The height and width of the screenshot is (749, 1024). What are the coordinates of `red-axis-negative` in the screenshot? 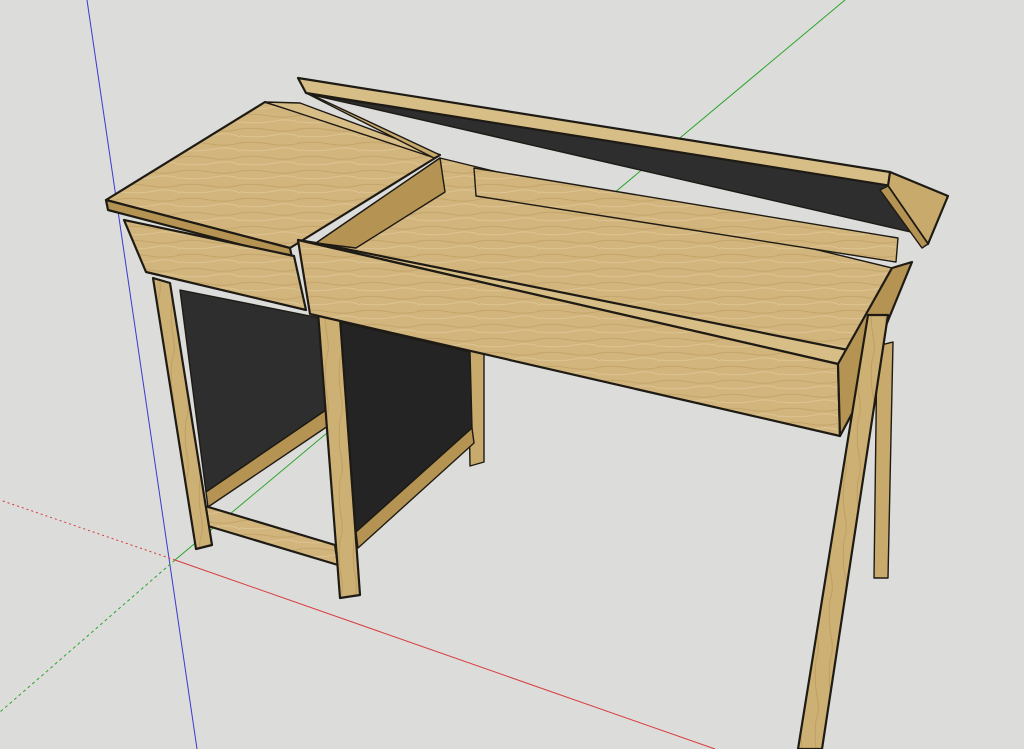 It's located at (88, 530).